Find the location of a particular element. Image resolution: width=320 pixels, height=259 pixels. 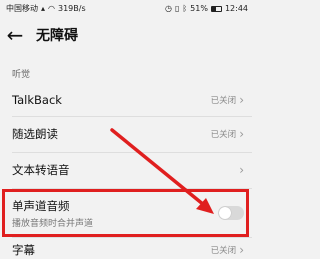

signal-icon: ▴ is located at coordinates (43, 8).